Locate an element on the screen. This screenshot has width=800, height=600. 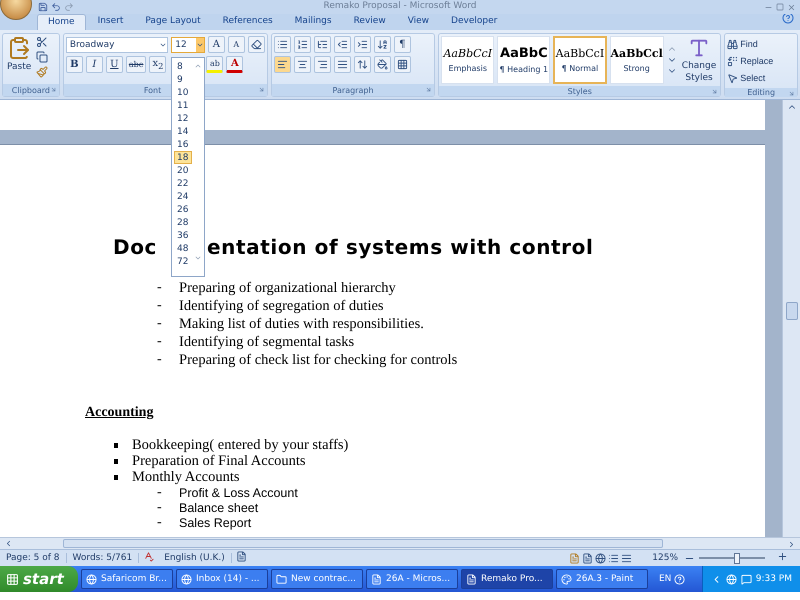
zoom-level: 125% is located at coordinates (665, 558).